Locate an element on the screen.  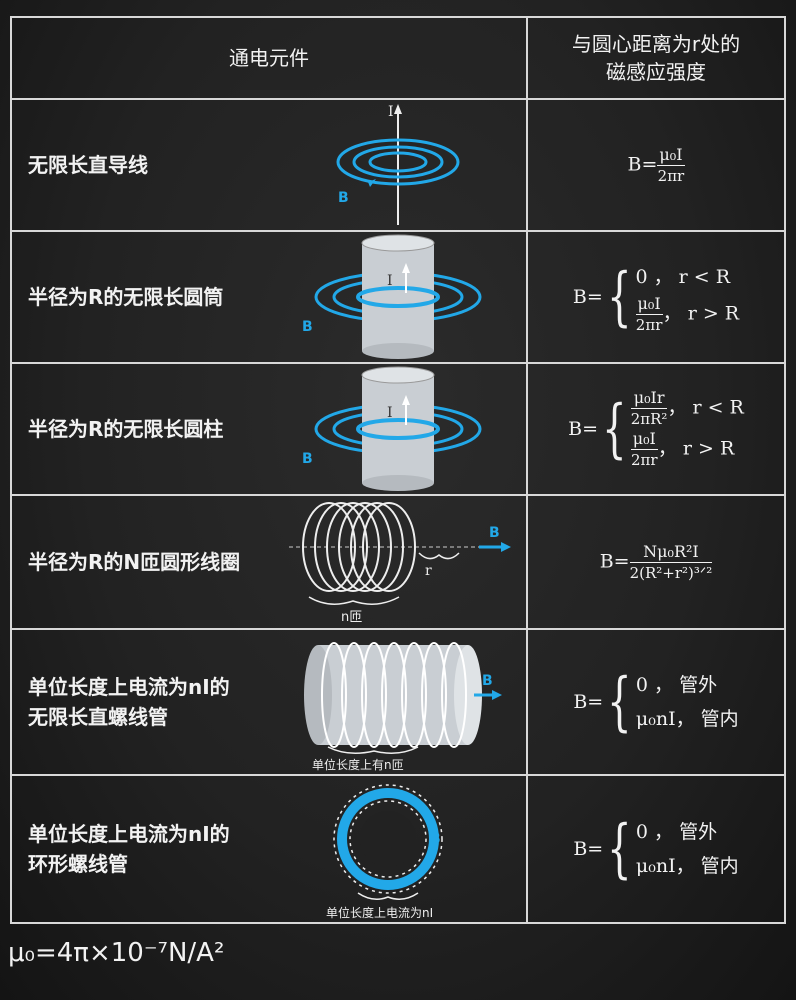
circular-coil-diagram: B r n匝 is located at coordinates (400, 563).